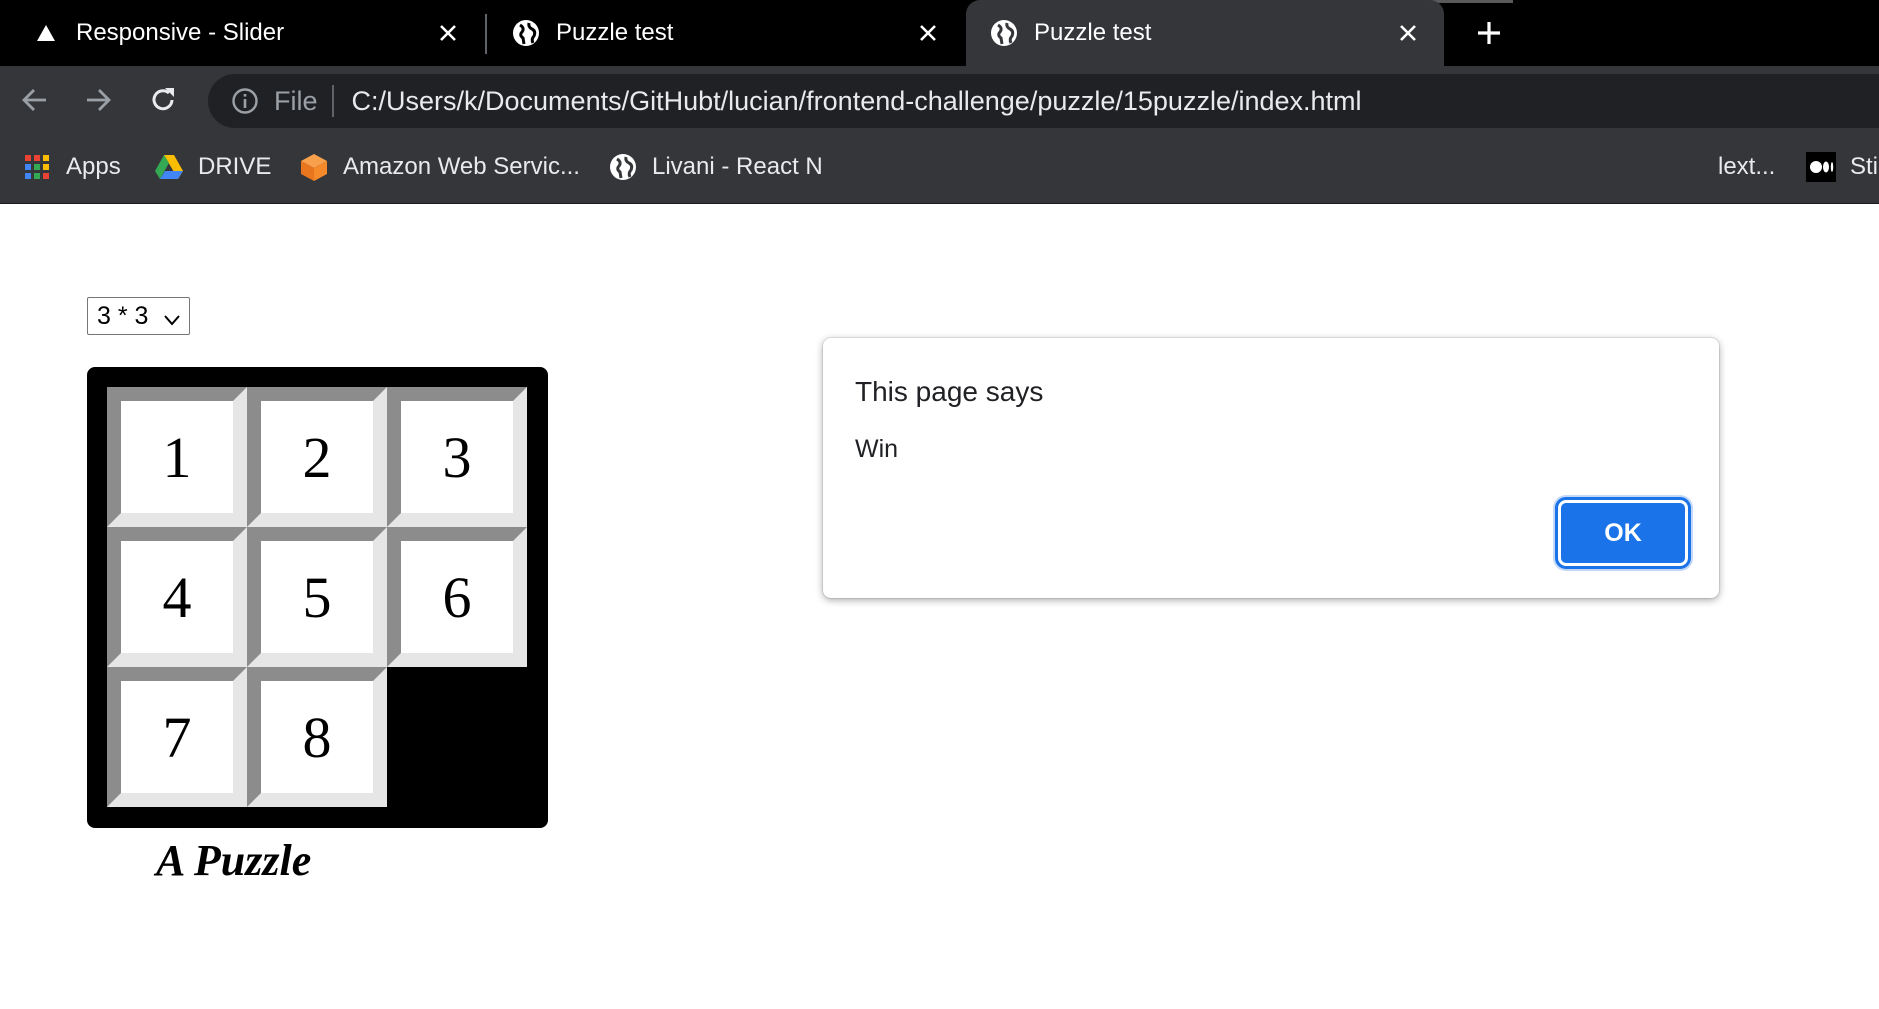  I want to click on reload-icon, so click(163, 99).